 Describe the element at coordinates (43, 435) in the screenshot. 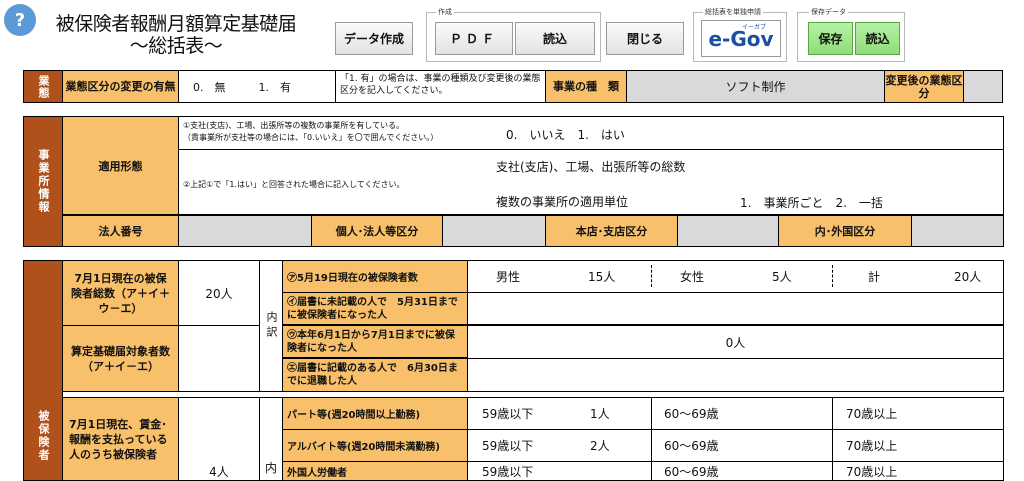

I see `insured-side-text: 被保険者` at that location.